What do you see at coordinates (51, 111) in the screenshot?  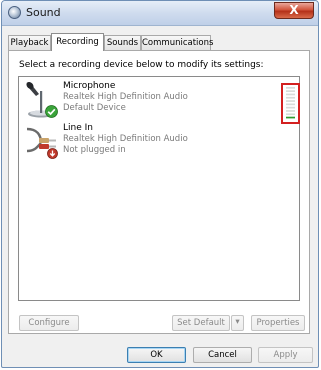 I see `default-check-icon` at bounding box center [51, 111].